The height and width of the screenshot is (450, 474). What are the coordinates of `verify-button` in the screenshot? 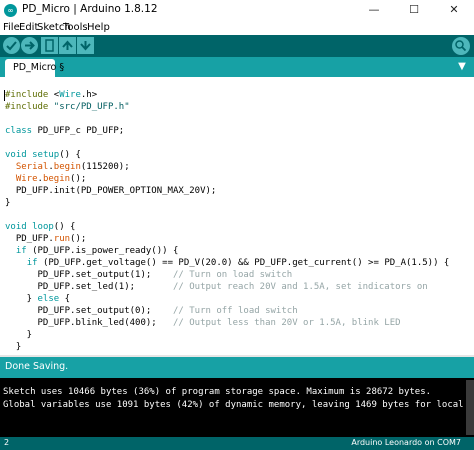 It's located at (11, 45).